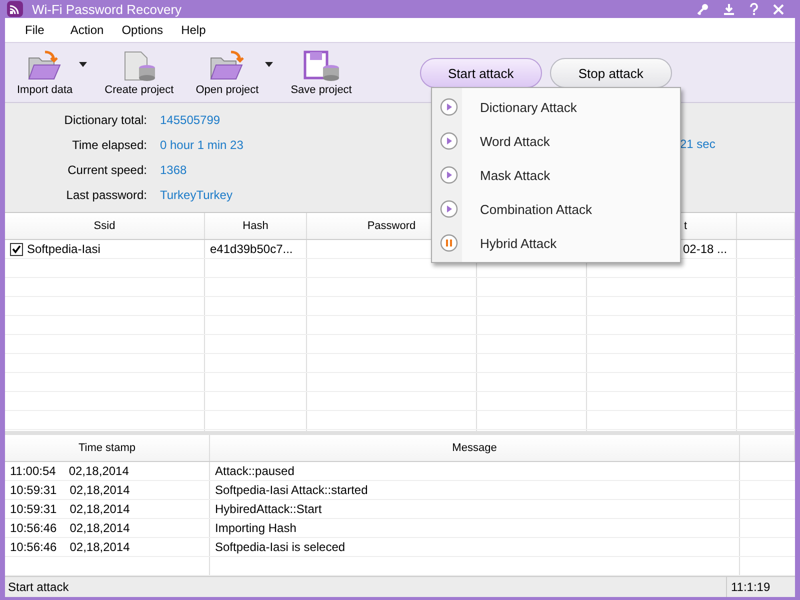  I want to click on stat-value: 21 sec, so click(698, 144).